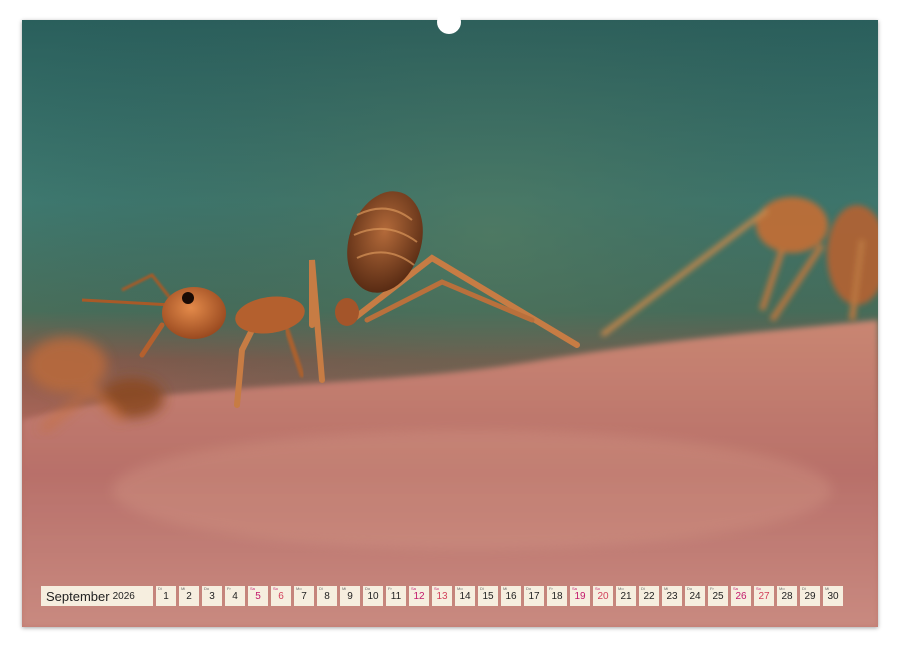 This screenshot has width=899, height=648. I want to click on day-cell: Do 17, so click(534, 596).